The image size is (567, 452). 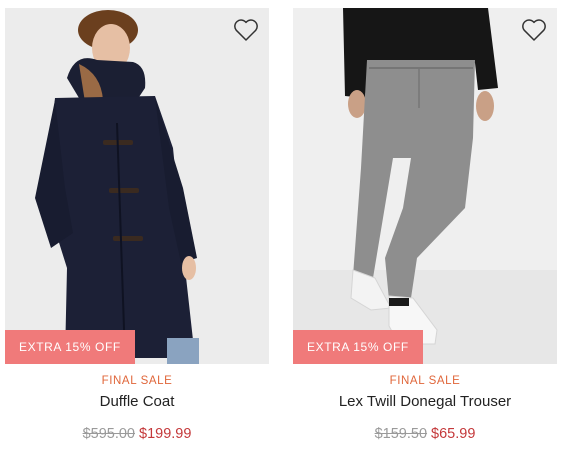 I want to click on price-group: $595.00 $199.99, so click(x=137, y=434).